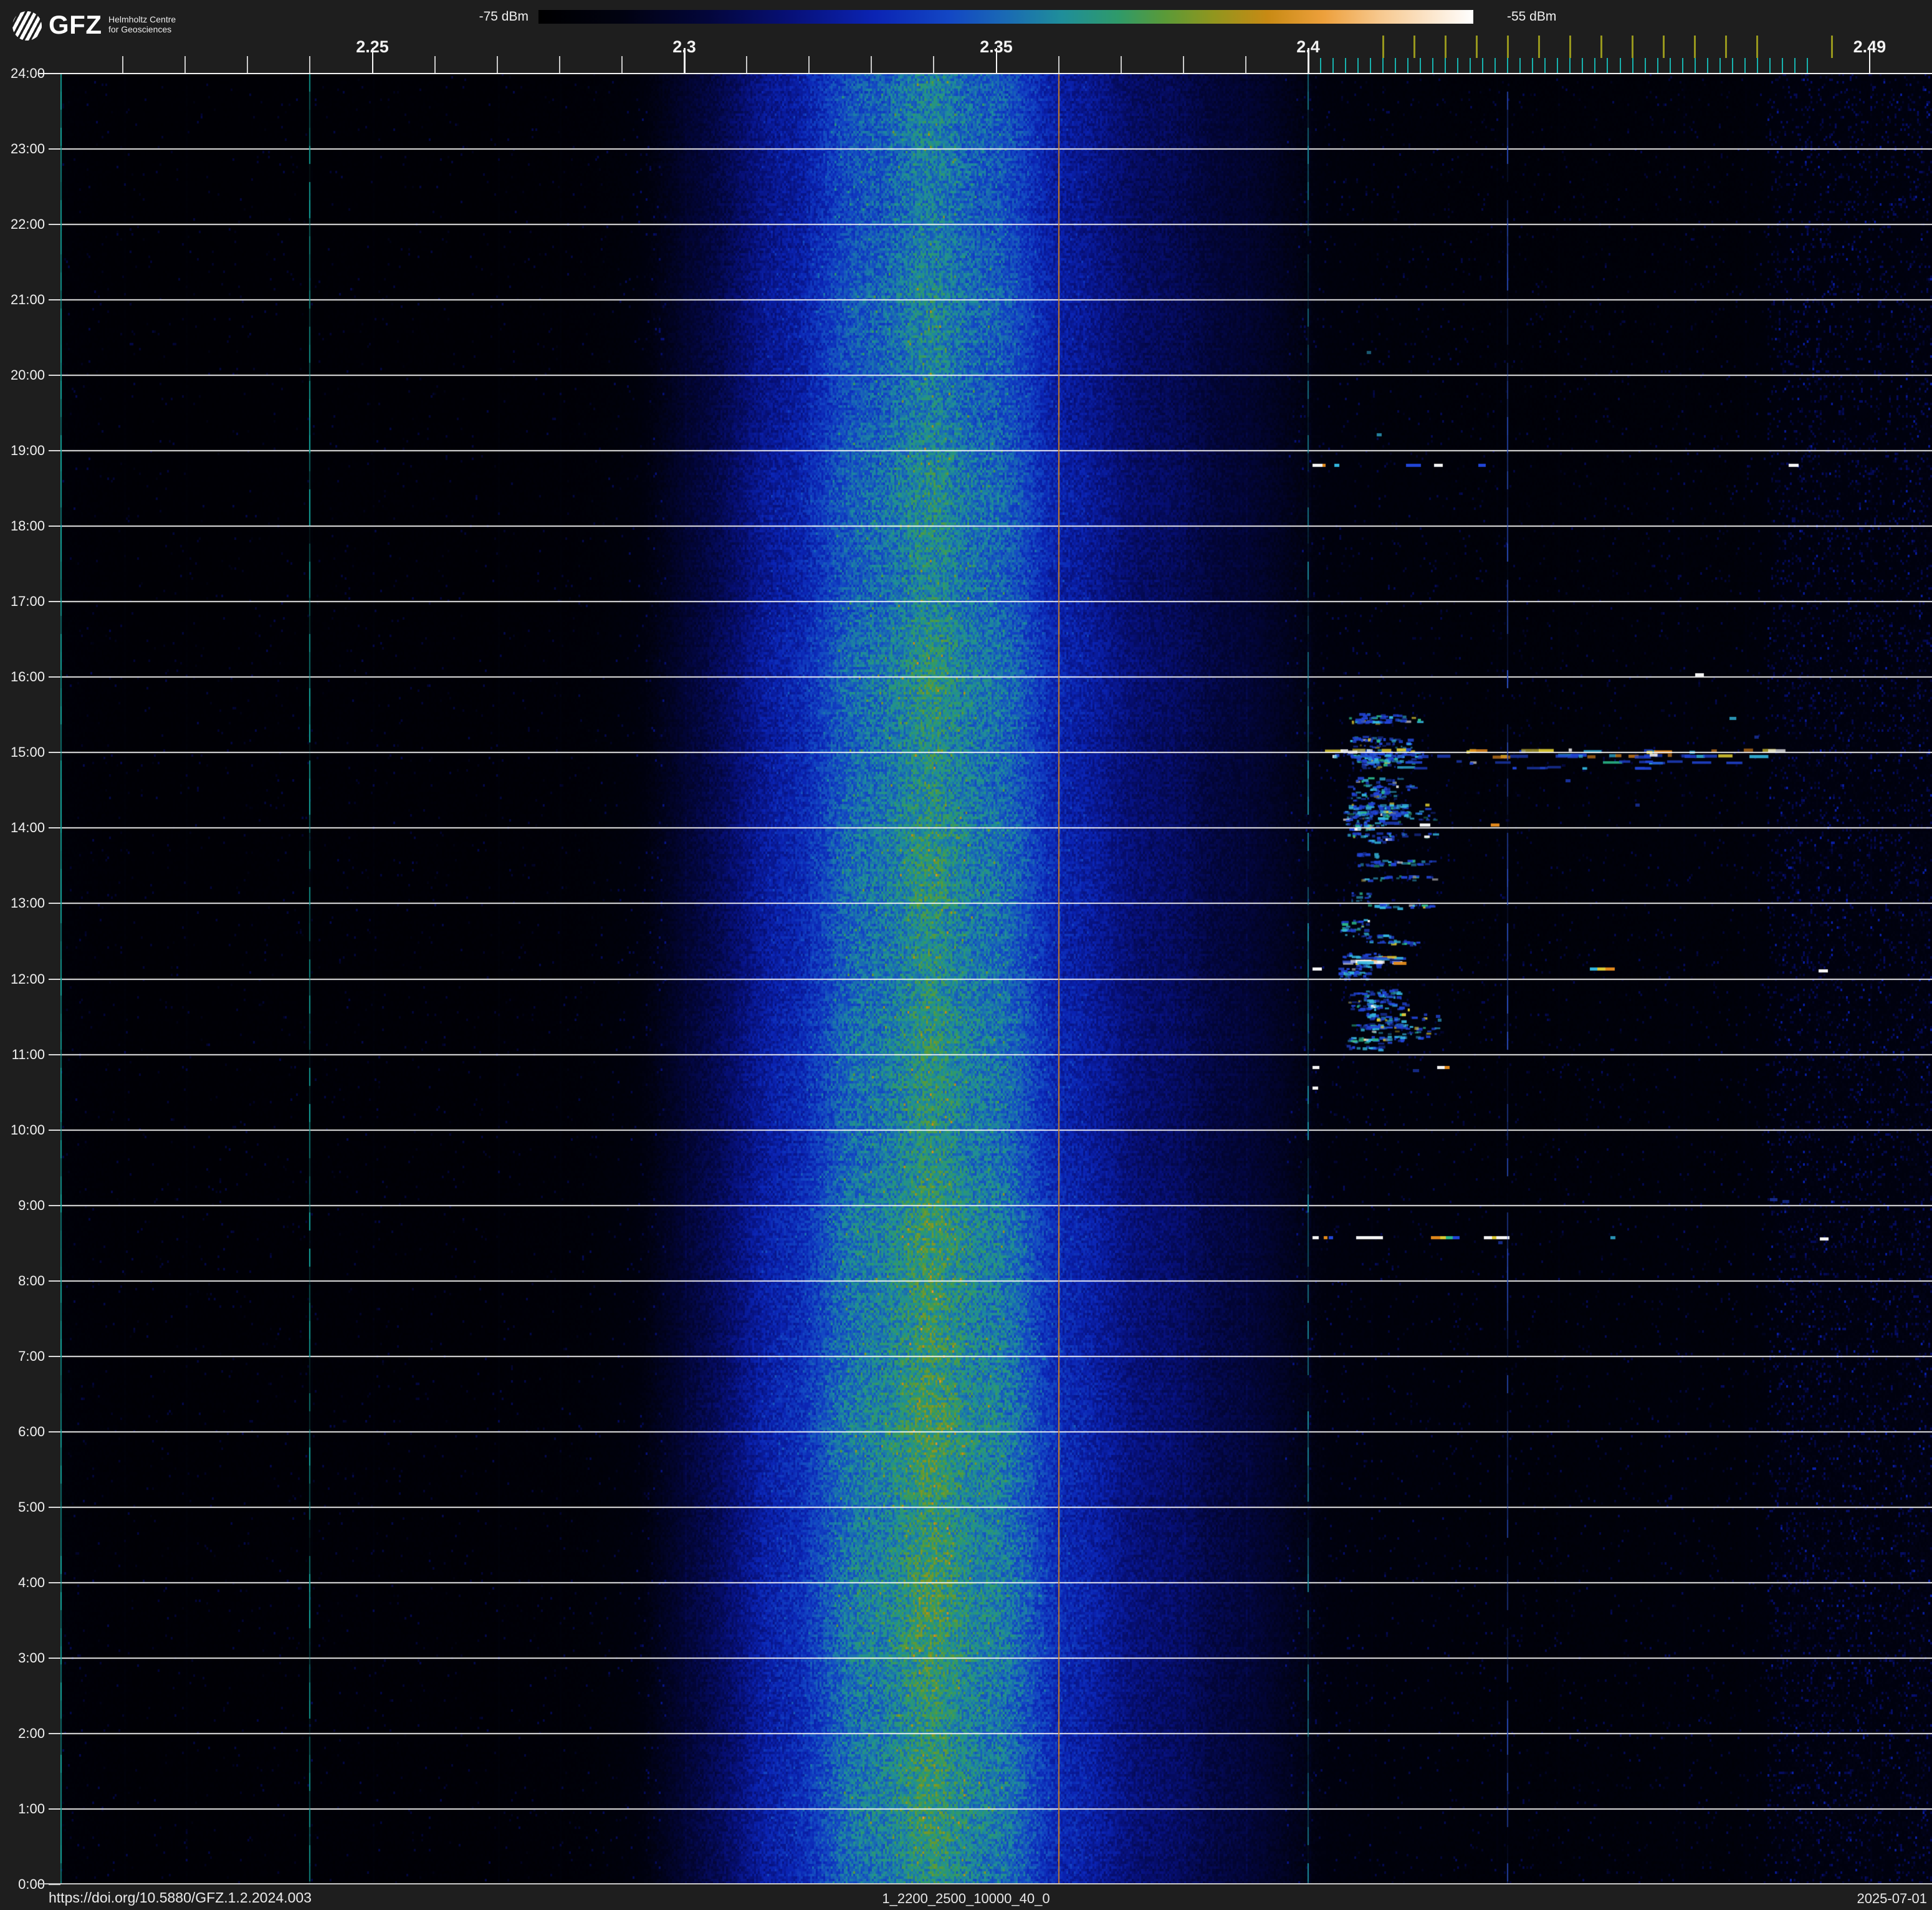  Describe the element at coordinates (31, 1280) in the screenshot. I see `time-tick-label: 8:00` at that location.